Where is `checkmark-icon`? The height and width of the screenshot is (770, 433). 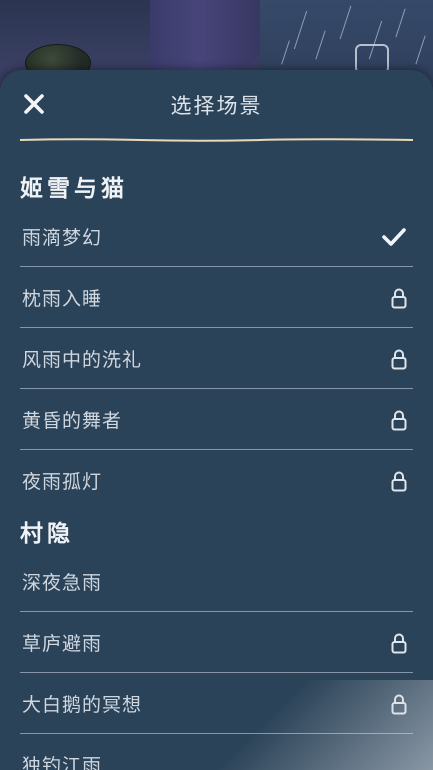 checkmark-icon is located at coordinates (394, 236).